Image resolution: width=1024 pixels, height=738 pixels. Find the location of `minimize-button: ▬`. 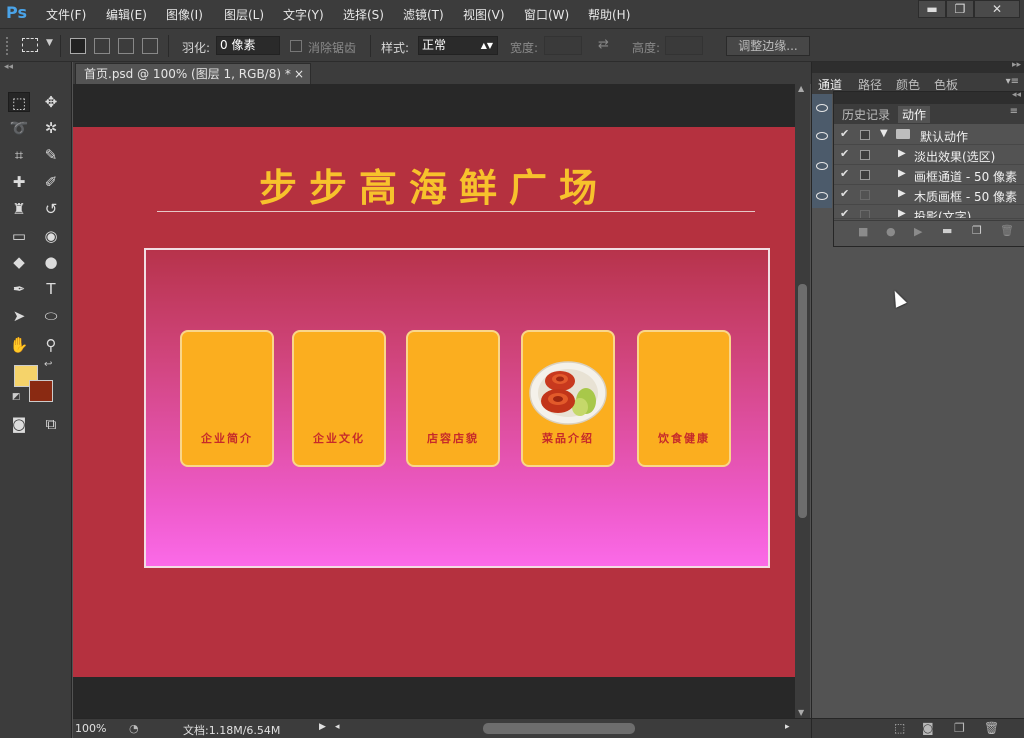

minimize-button: ▬ is located at coordinates (932, 9).